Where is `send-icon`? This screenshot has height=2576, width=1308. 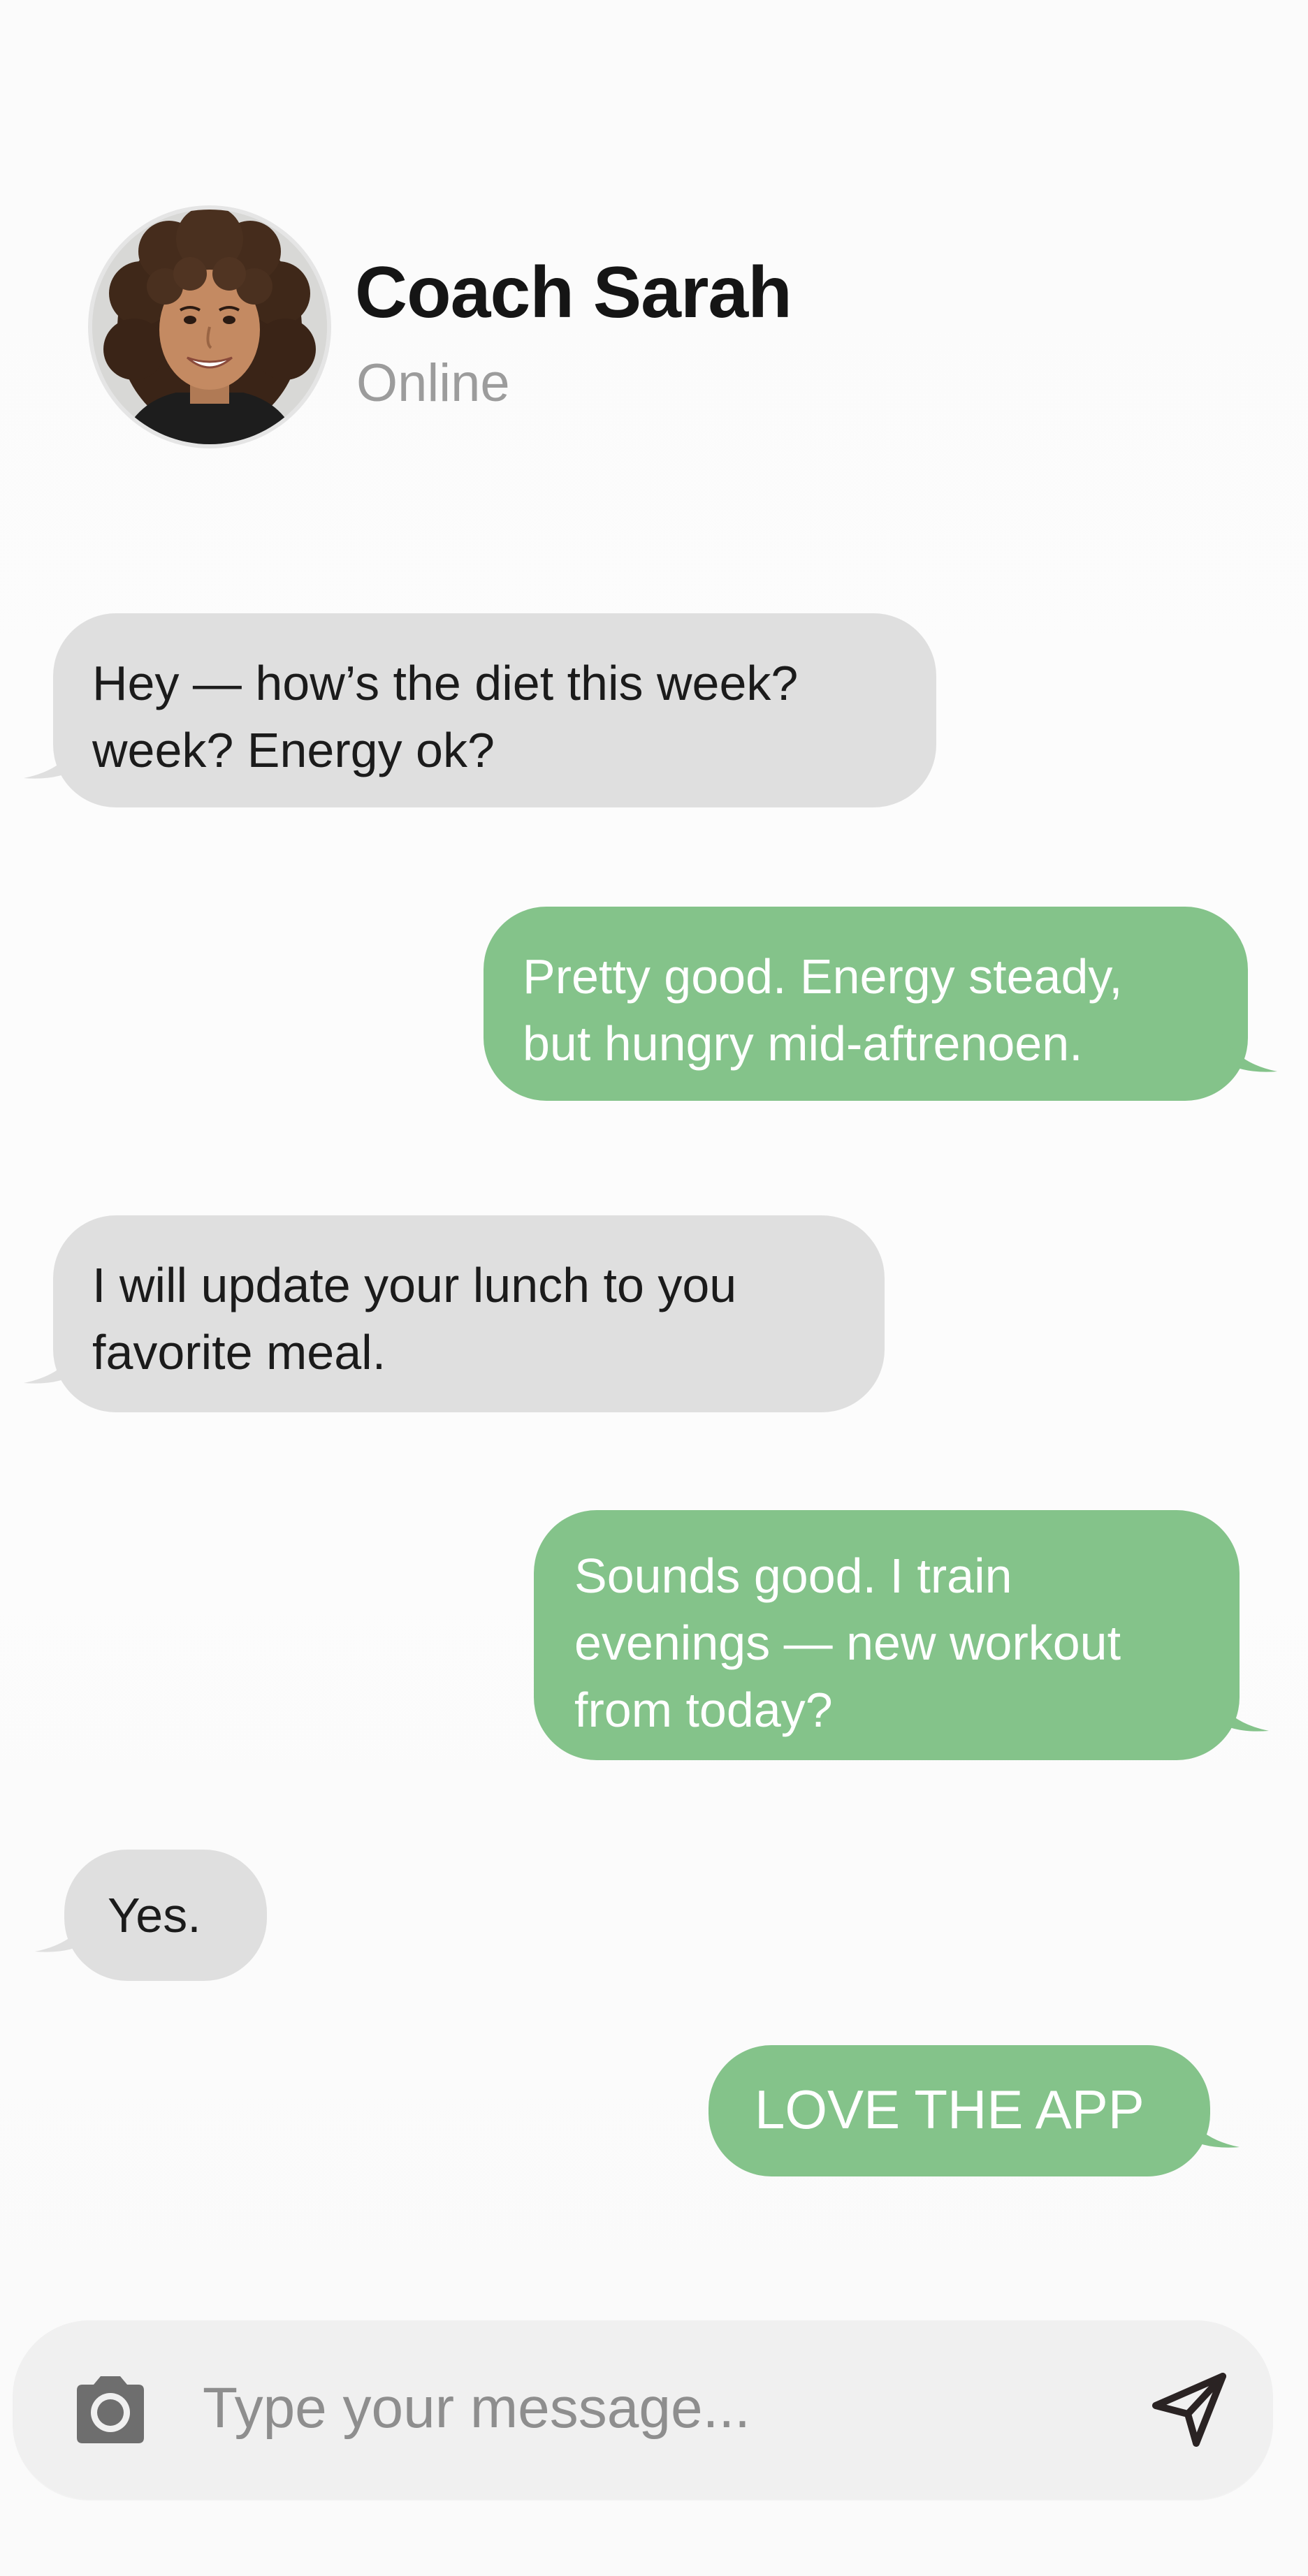 send-icon is located at coordinates (1189, 2410).